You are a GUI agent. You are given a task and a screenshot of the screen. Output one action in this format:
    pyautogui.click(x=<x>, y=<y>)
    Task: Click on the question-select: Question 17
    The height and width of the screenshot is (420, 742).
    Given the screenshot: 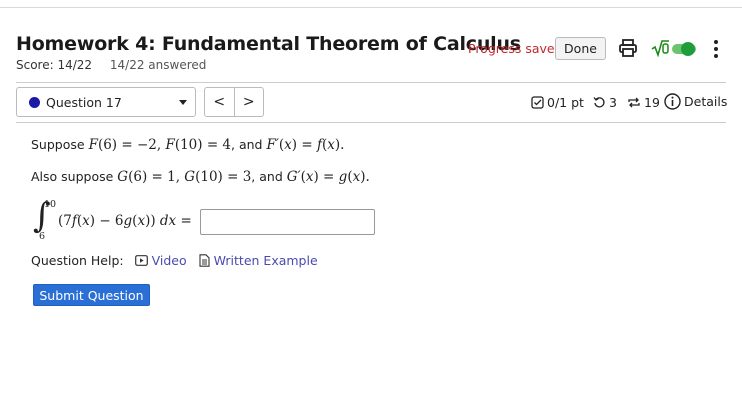 What is the action you would take?
    pyautogui.click(x=106, y=102)
    